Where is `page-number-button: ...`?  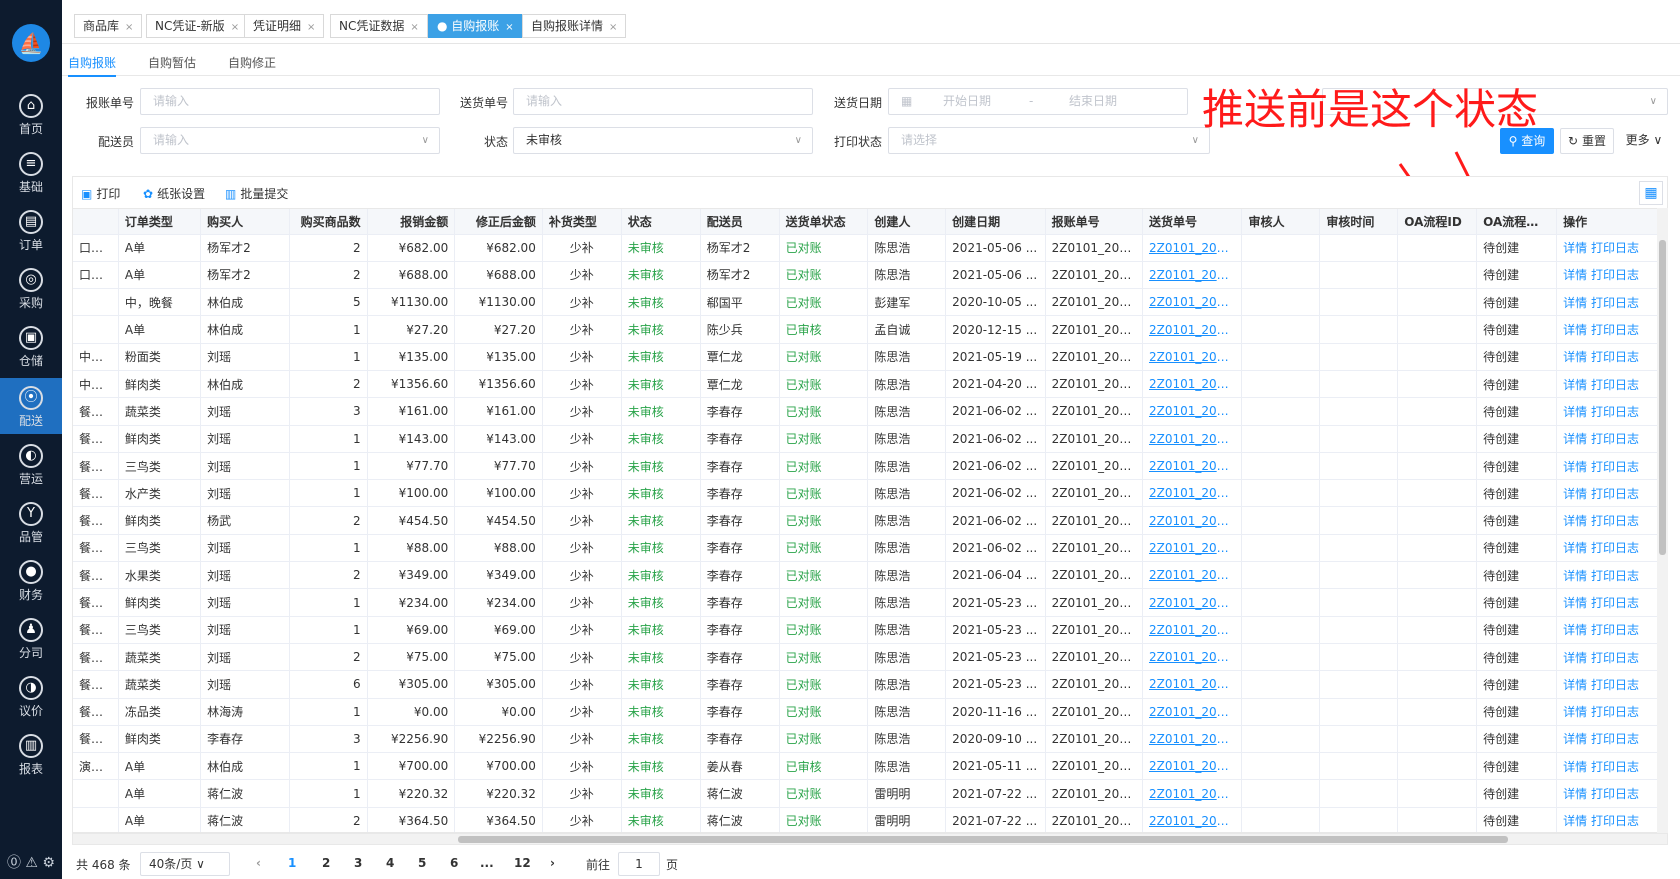
page-number-button: ... is located at coordinates (487, 863).